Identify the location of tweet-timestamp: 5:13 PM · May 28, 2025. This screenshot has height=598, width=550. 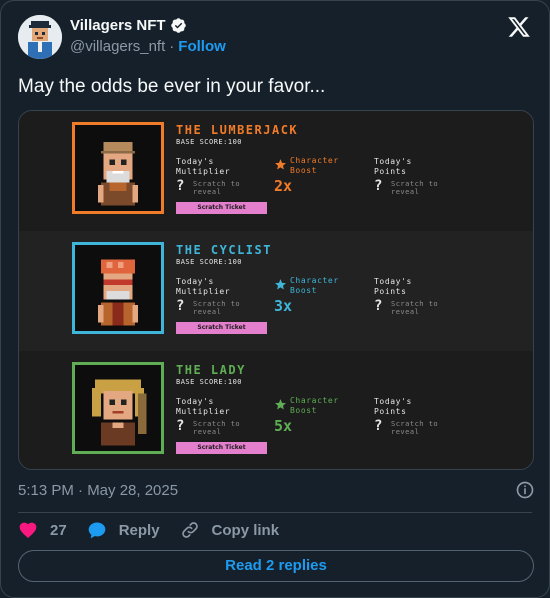
(98, 490).